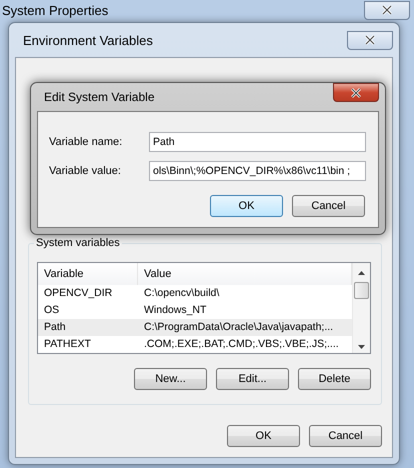  I want to click on table-cell-text: OPENCV_DIR, so click(78, 293).